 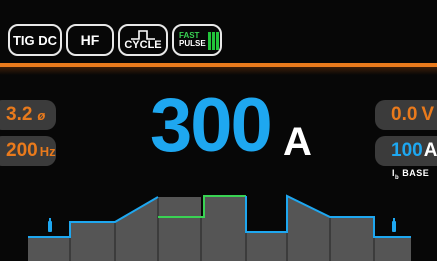 I want to click on base-label-text: BASE, so click(x=416, y=173).